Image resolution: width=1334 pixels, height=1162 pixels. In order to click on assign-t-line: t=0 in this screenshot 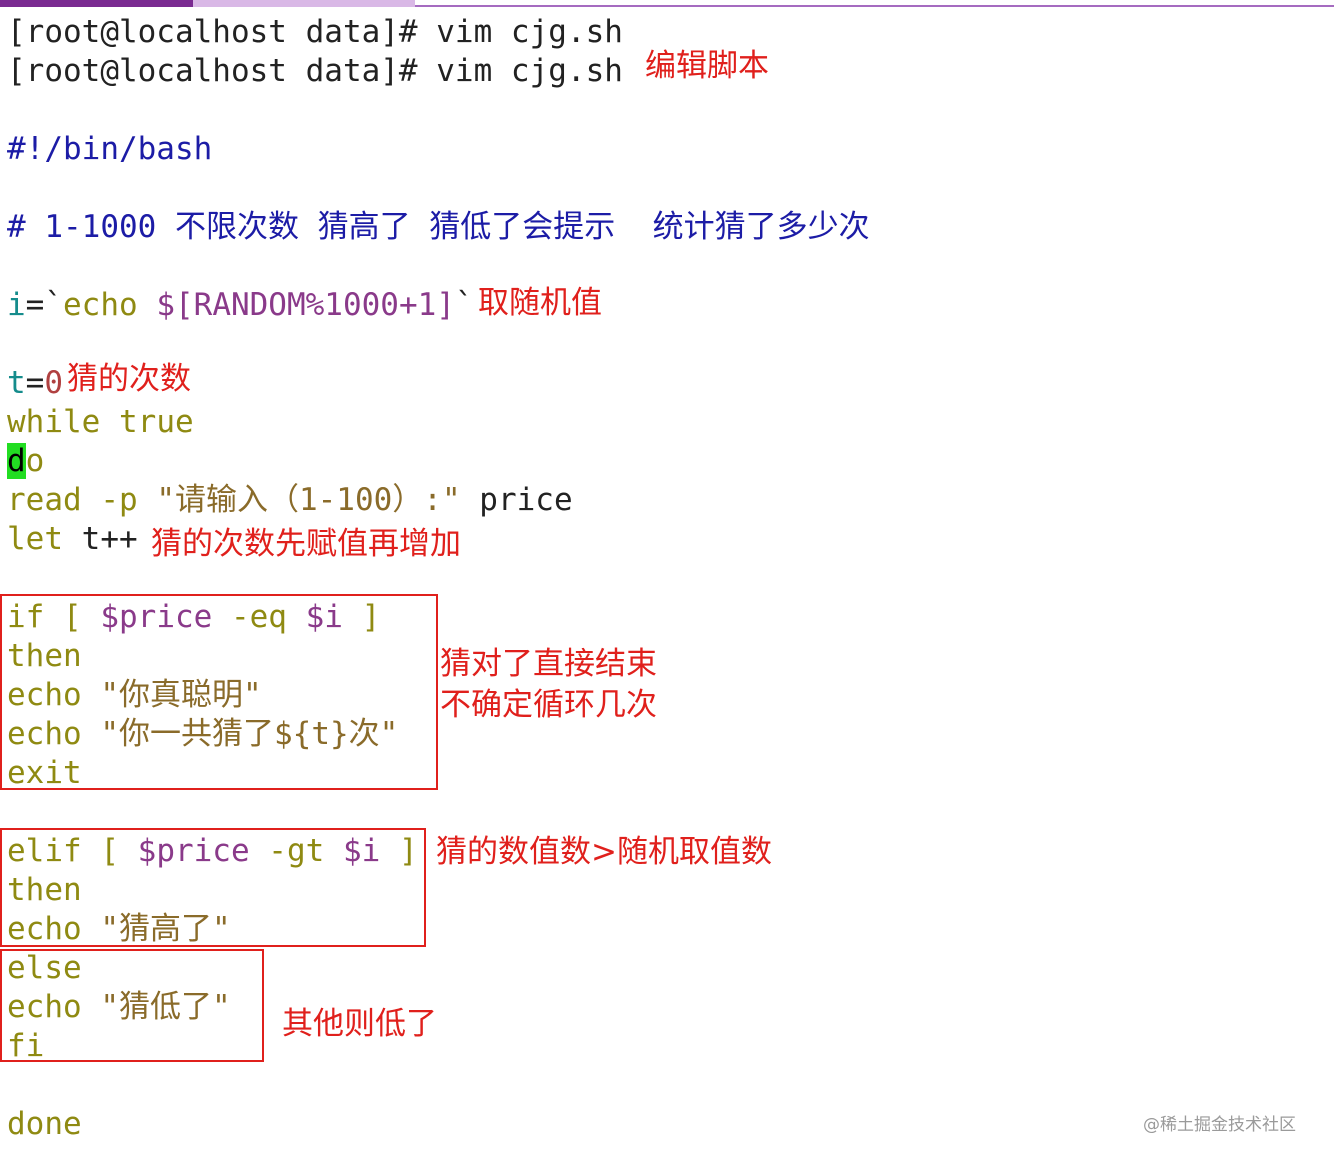, I will do `click(35, 383)`.